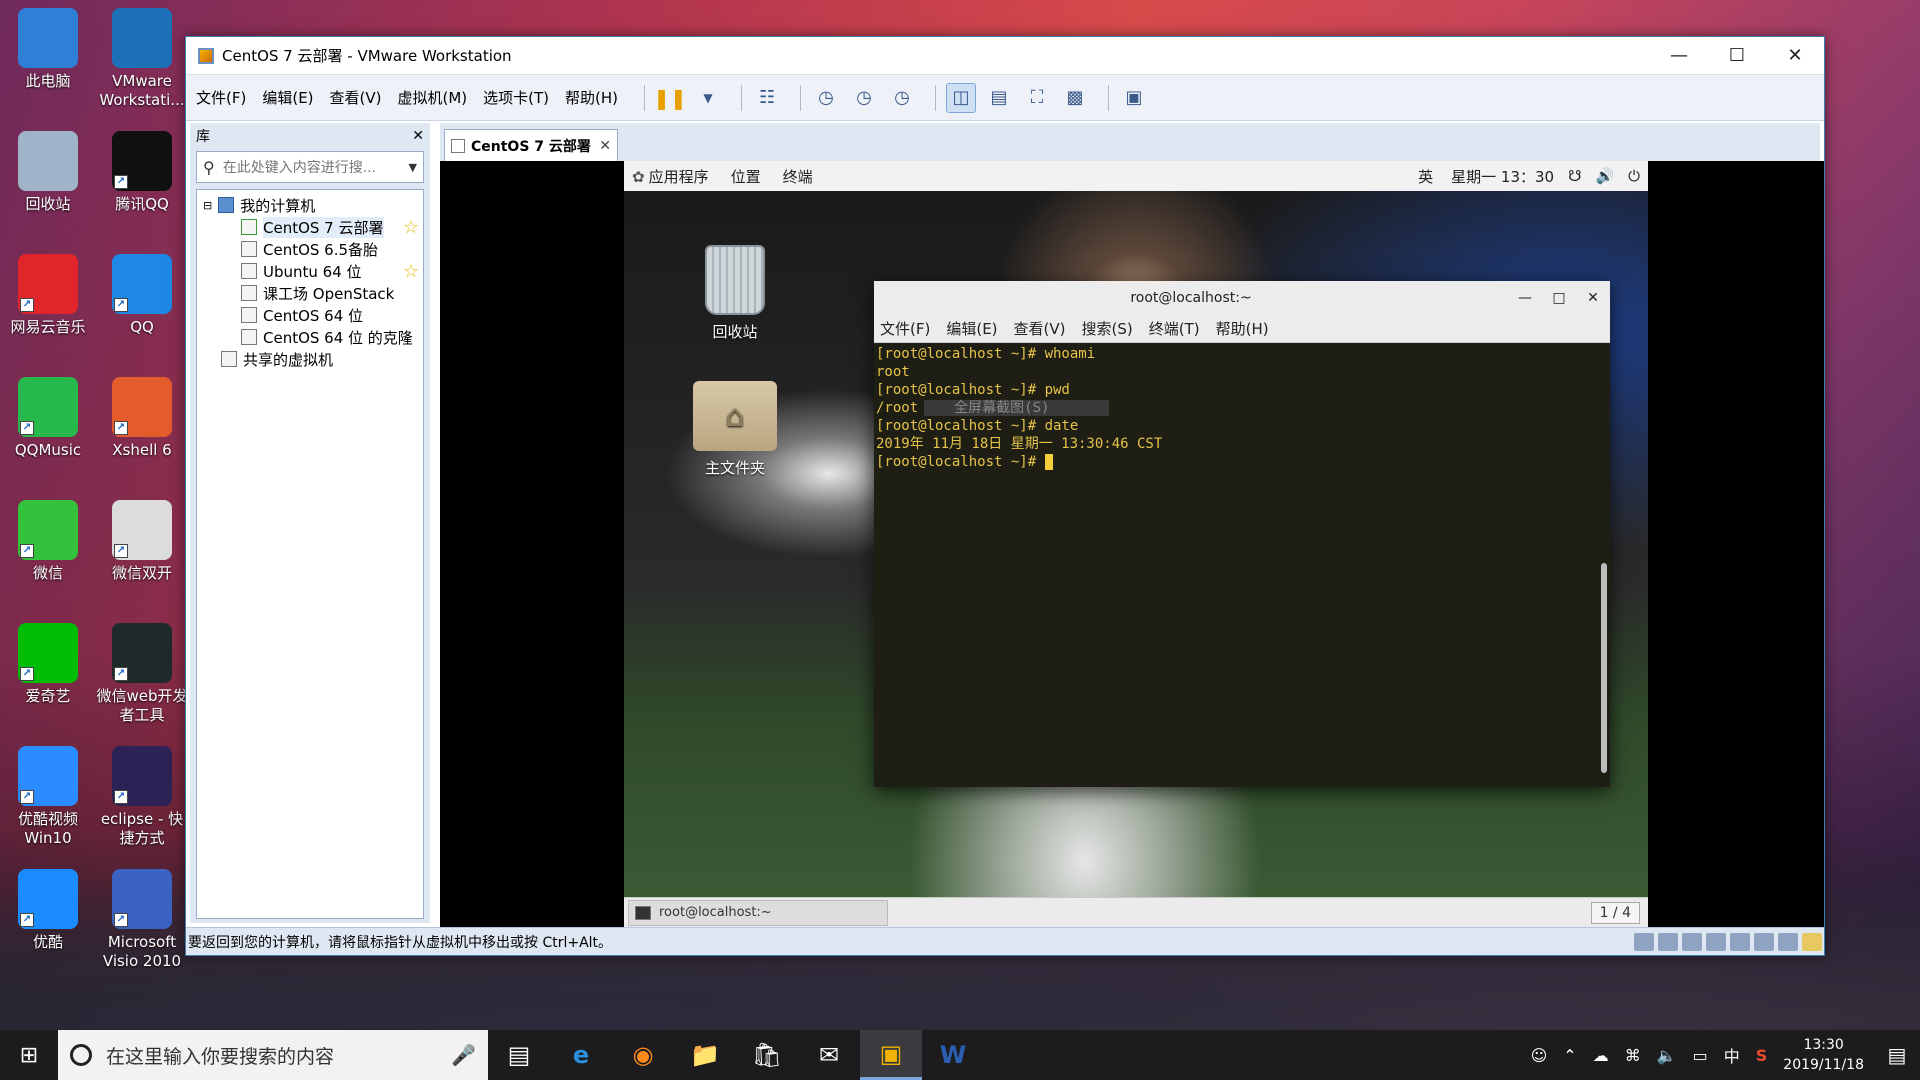 This screenshot has height=1080, width=1920. Describe the element at coordinates (531, 145) in the screenshot. I see `tab-centos7: CentOS 7 云部署 ✕` at that location.